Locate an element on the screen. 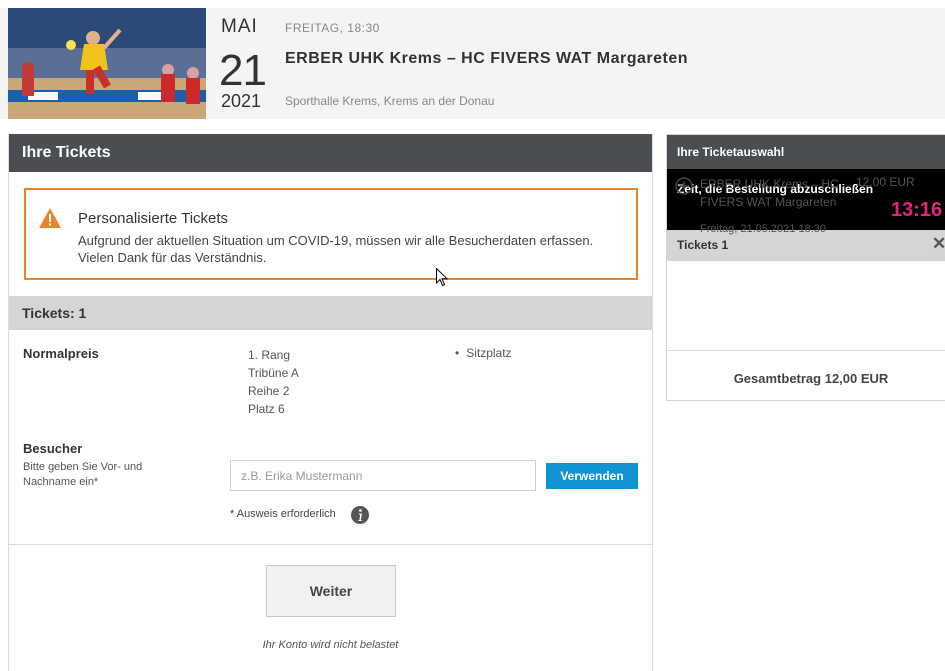 This screenshot has height=671, width=945. mouse-cursor-icon is located at coordinates (442, 279).